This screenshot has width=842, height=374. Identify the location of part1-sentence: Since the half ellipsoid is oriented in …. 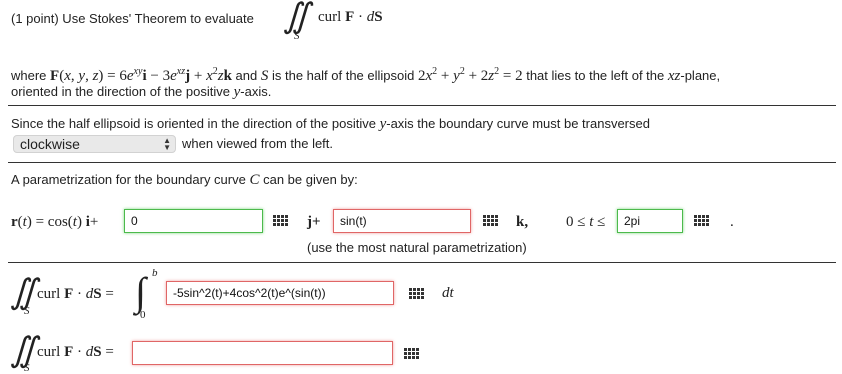
(330, 124).